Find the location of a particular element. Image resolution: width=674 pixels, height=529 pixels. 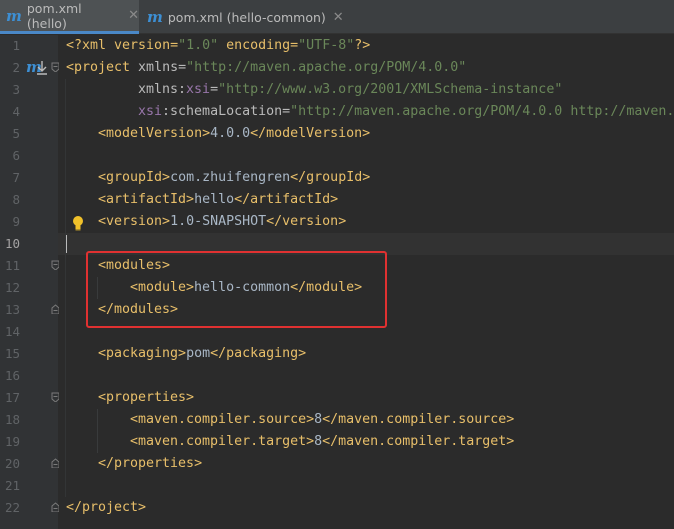

line-number: 7 is located at coordinates (16, 177).